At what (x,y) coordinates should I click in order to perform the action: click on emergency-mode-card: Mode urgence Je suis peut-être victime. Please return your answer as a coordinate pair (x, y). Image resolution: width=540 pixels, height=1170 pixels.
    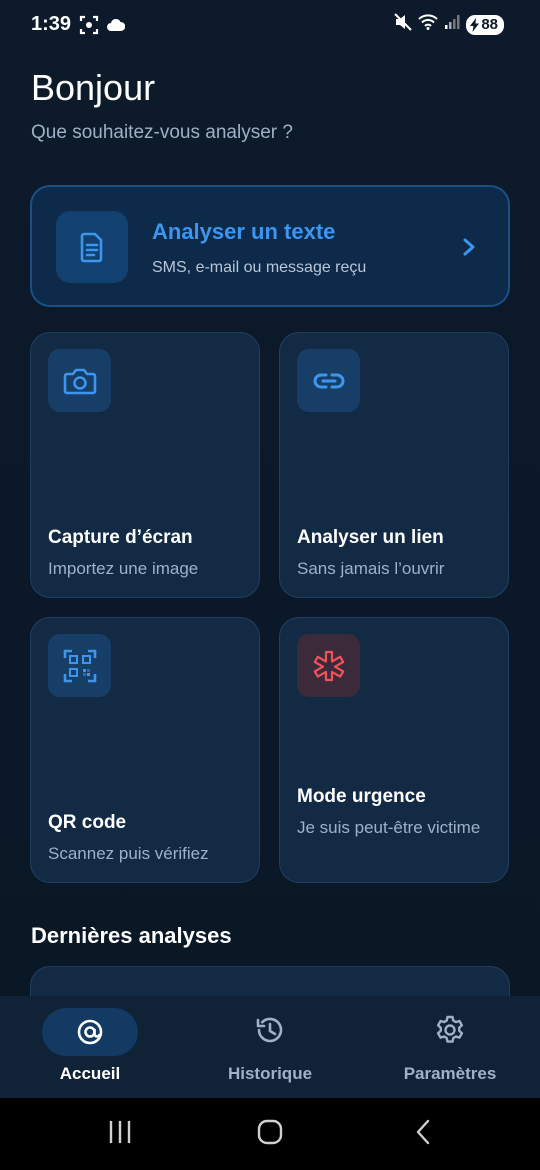
    Looking at the image, I should click on (394, 750).